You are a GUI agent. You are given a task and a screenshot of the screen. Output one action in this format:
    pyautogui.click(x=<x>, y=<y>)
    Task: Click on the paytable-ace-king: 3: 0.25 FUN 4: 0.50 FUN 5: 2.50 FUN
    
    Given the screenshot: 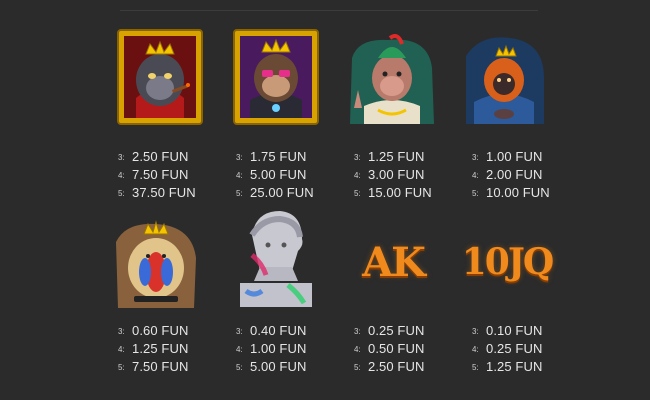 What is the action you would take?
    pyautogui.click(x=414, y=349)
    